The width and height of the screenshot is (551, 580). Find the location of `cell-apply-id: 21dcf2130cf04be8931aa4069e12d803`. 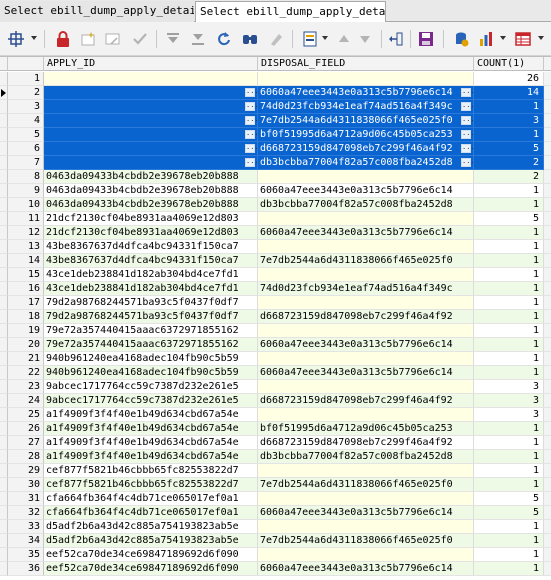

cell-apply-id: 21dcf2130cf04be8931aa4069e12d803 is located at coordinates (151, 219).